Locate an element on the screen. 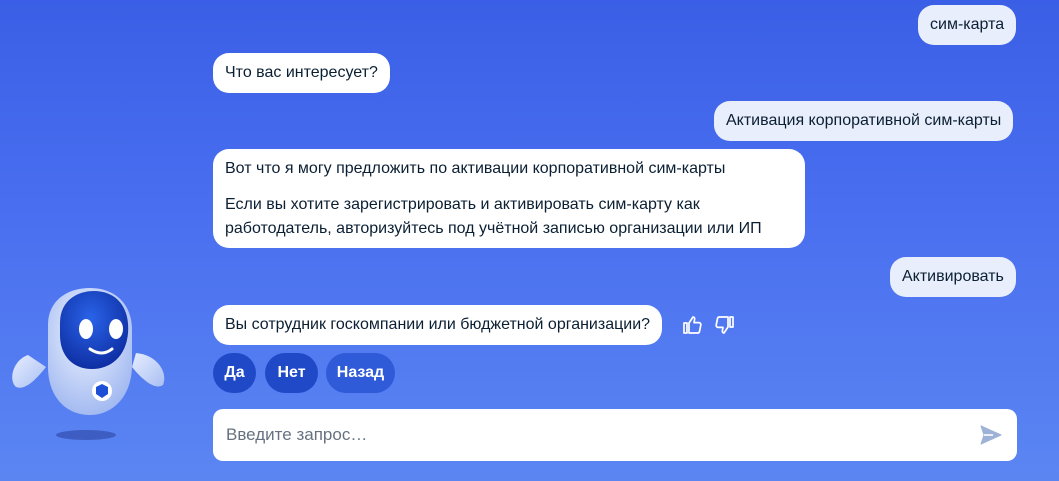  message-input-container is located at coordinates (615, 435).